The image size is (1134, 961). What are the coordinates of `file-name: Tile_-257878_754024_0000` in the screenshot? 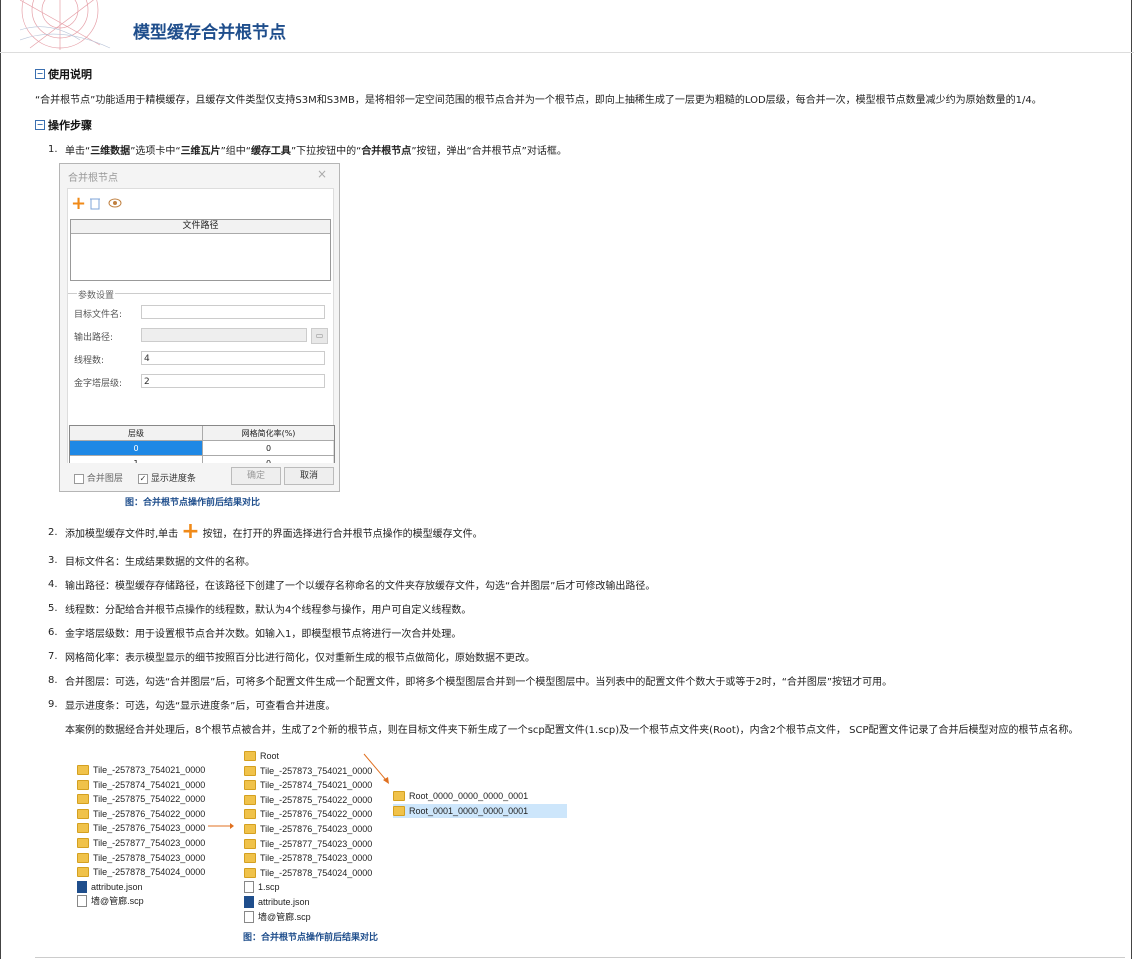 It's located at (149, 872).